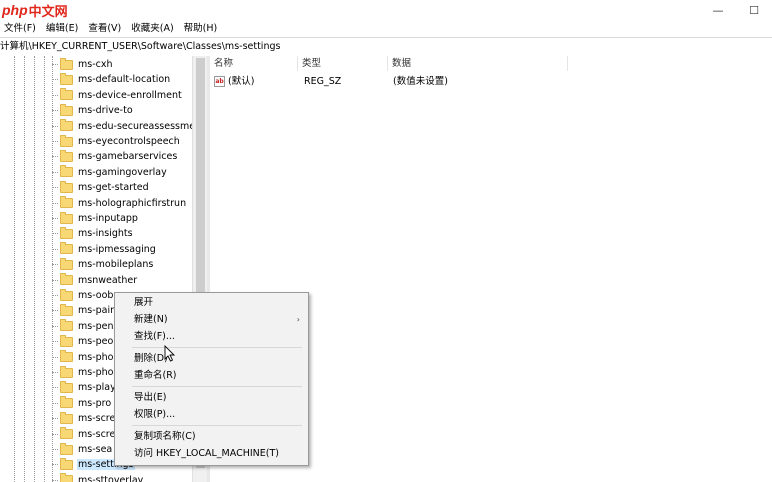 The image size is (772, 482). What do you see at coordinates (84, 387) in the screenshot?
I see `tree-item: ms-play` at bounding box center [84, 387].